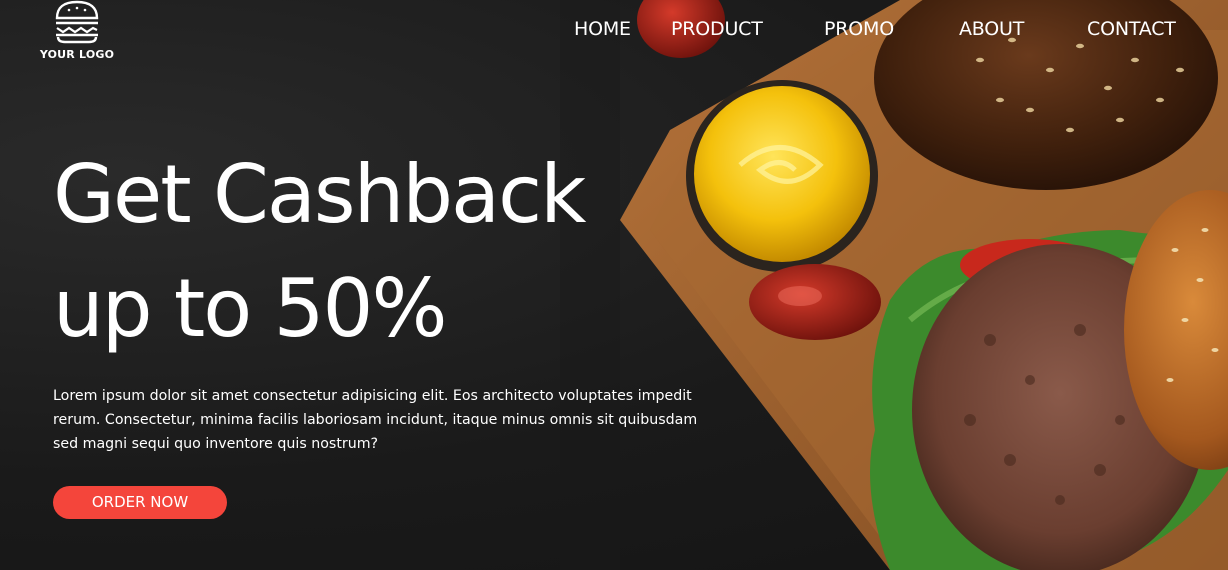 This screenshot has width=1228, height=570. I want to click on headline-line-2: up to 50%, so click(250, 308).